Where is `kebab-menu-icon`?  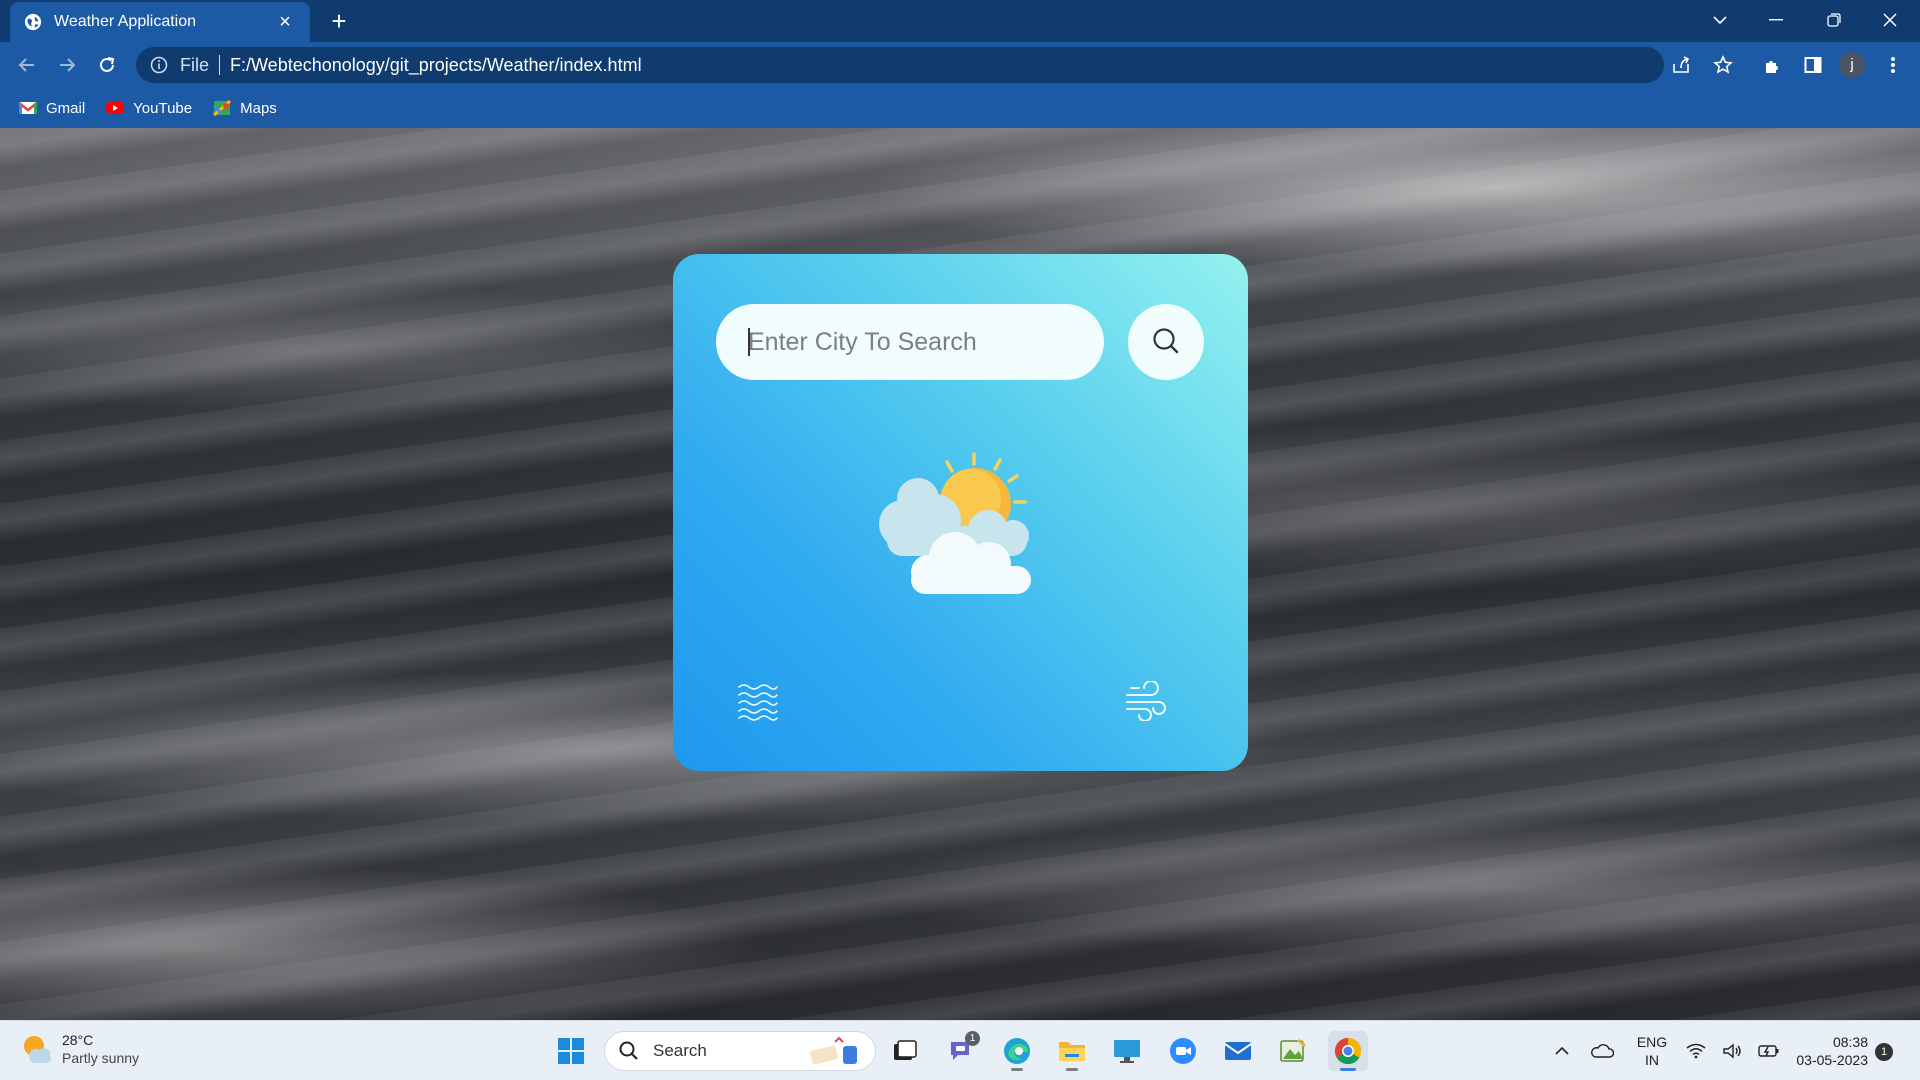 kebab-menu-icon is located at coordinates (1893, 65).